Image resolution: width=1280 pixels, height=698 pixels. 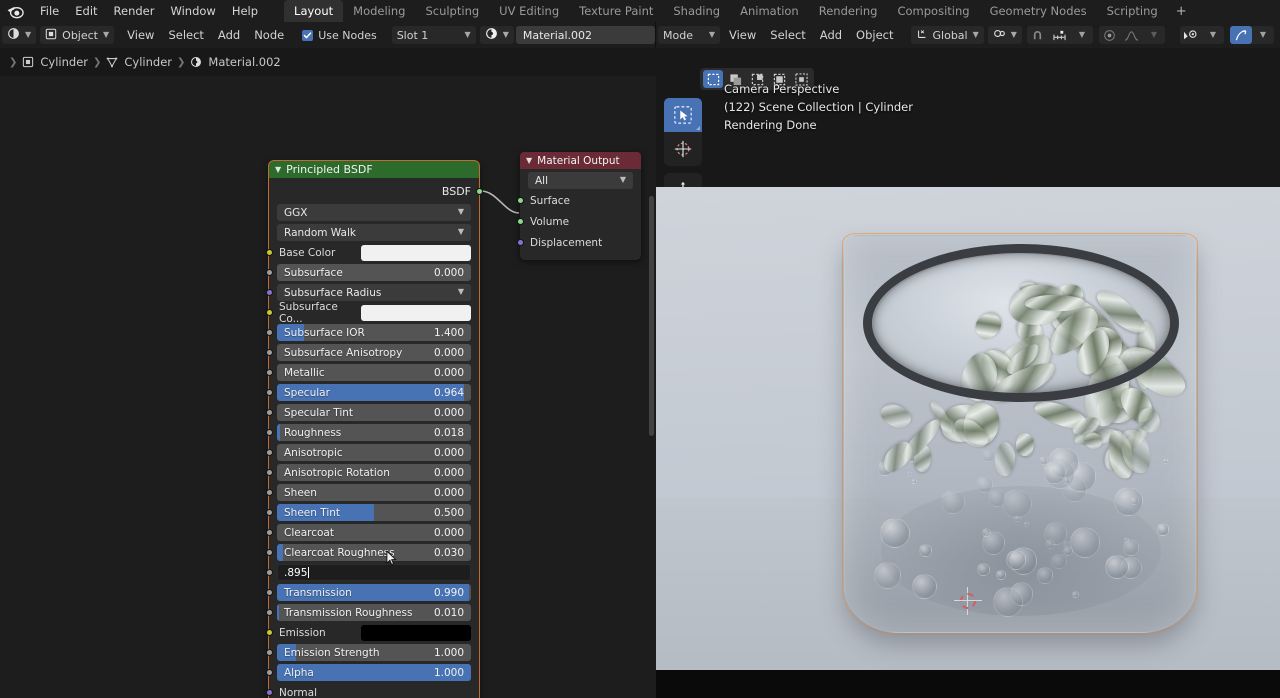 What do you see at coordinates (1132, 11) in the screenshot?
I see `workspace-tab-scripting: Scripting` at bounding box center [1132, 11].